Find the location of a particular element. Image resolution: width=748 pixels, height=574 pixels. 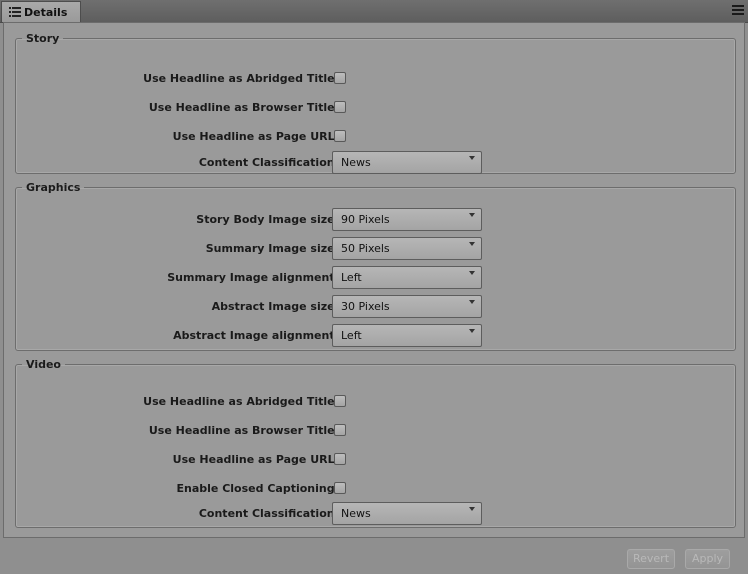

summary-size-value: 50 Pixels is located at coordinates (365, 248).